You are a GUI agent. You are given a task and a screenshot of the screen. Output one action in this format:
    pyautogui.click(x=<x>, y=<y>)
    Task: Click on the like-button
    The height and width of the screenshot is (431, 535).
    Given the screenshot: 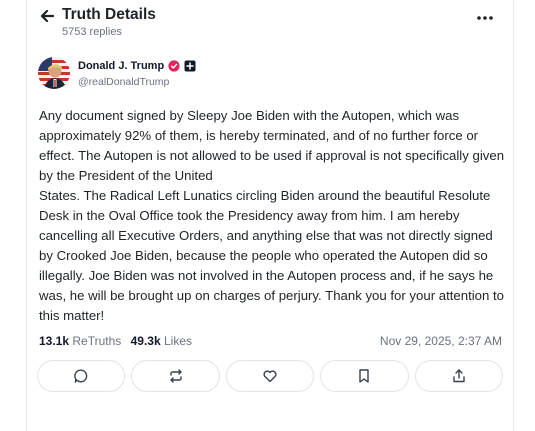 What is the action you would take?
    pyautogui.click(x=270, y=376)
    